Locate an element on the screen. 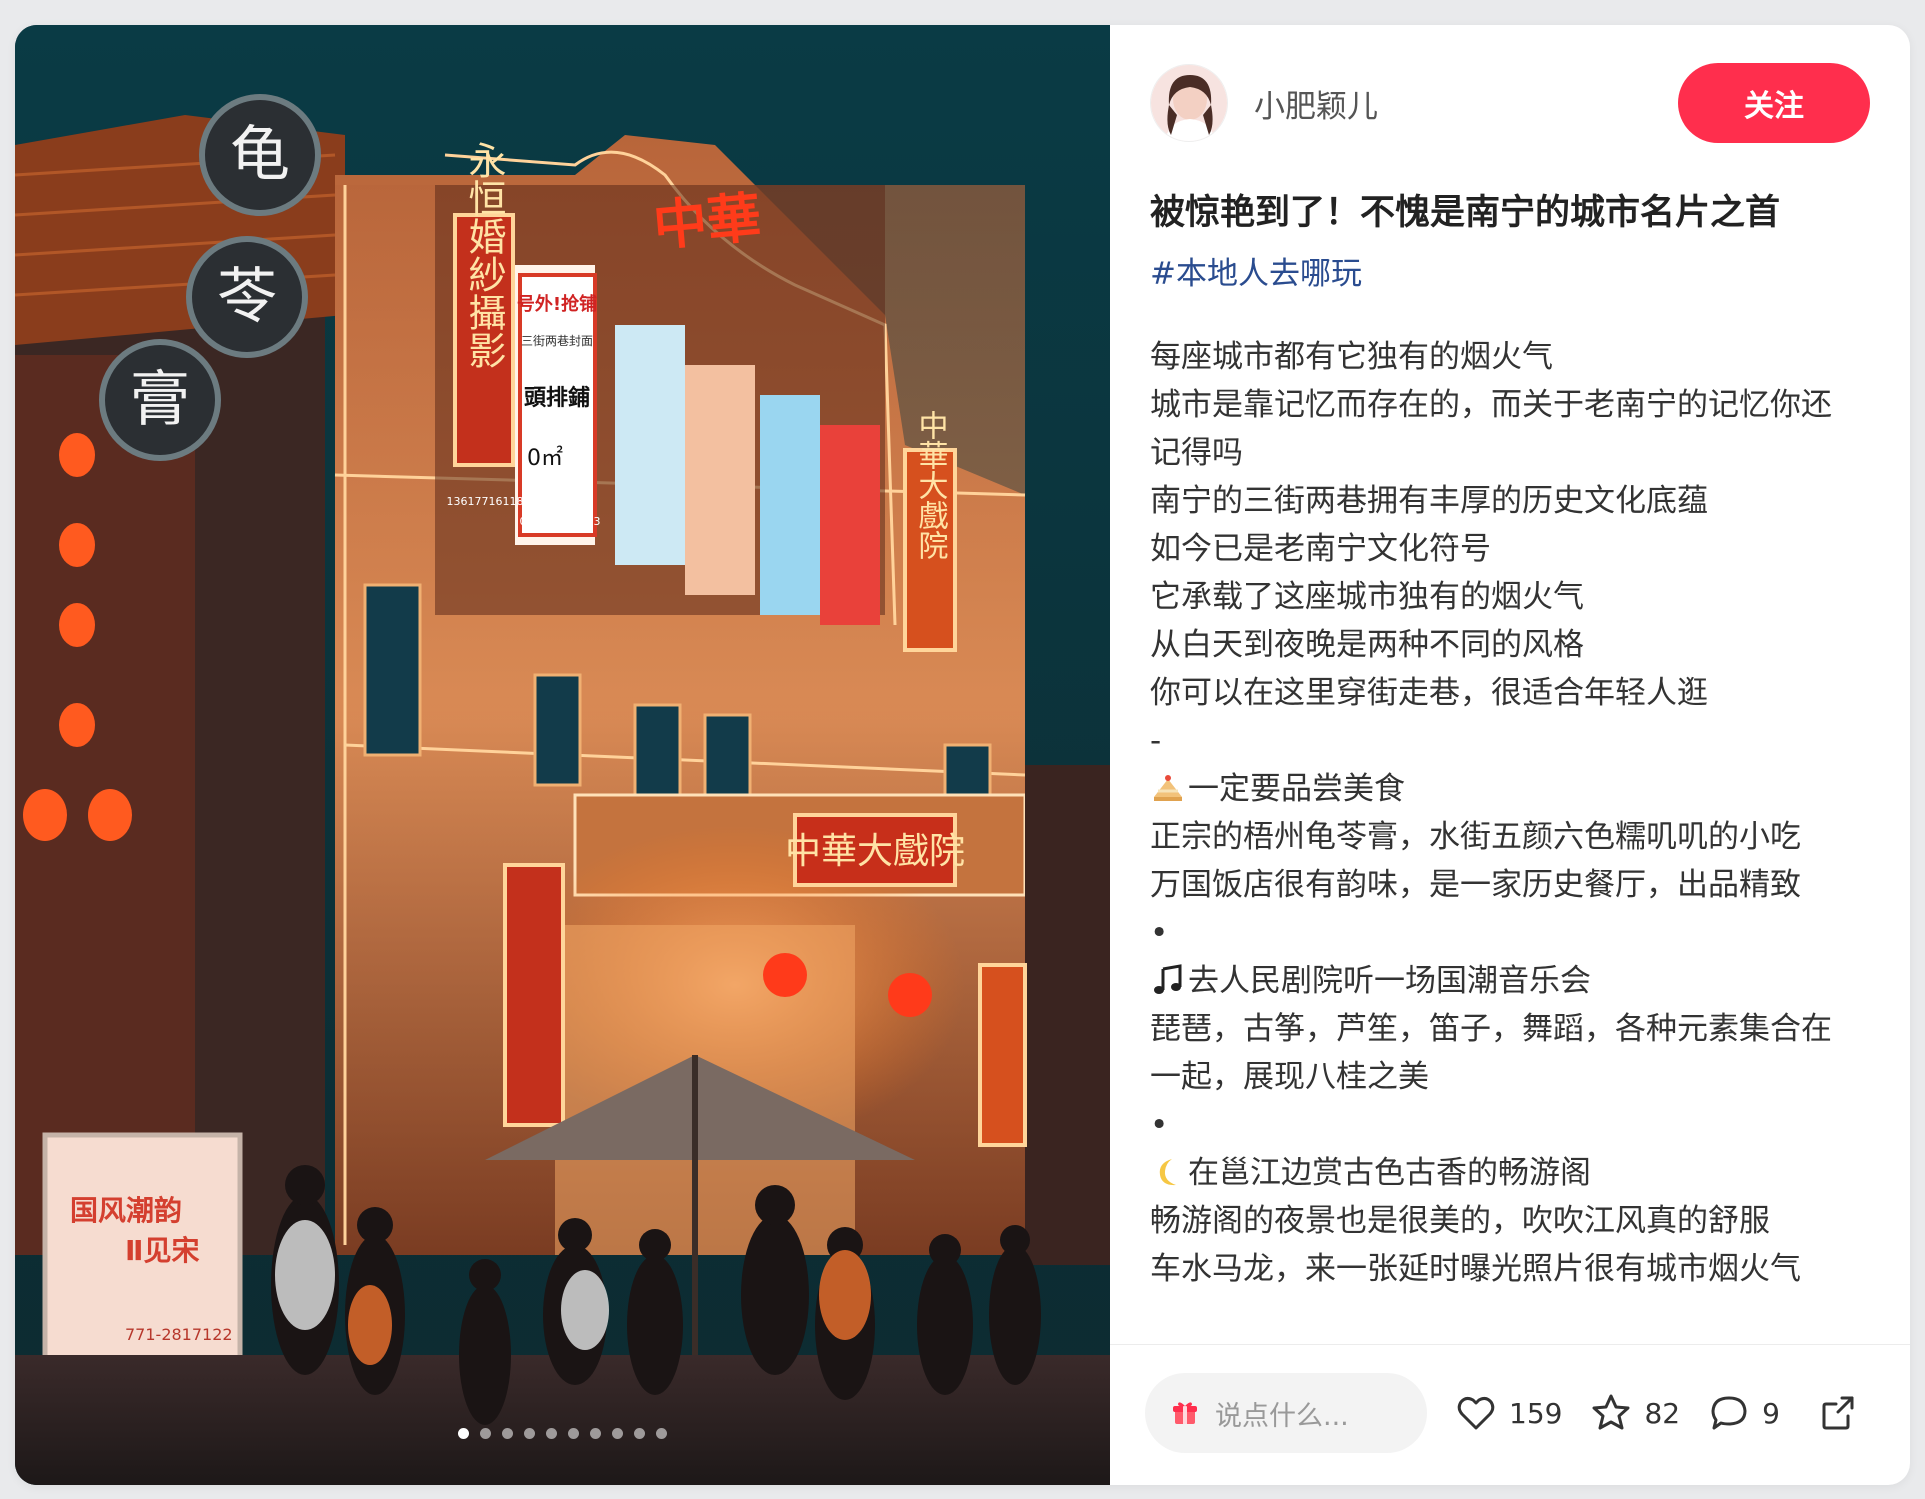  description-line: 车水马龙，来一张延时曝光照片很有城市烟火气 is located at coordinates (1507, 1269).